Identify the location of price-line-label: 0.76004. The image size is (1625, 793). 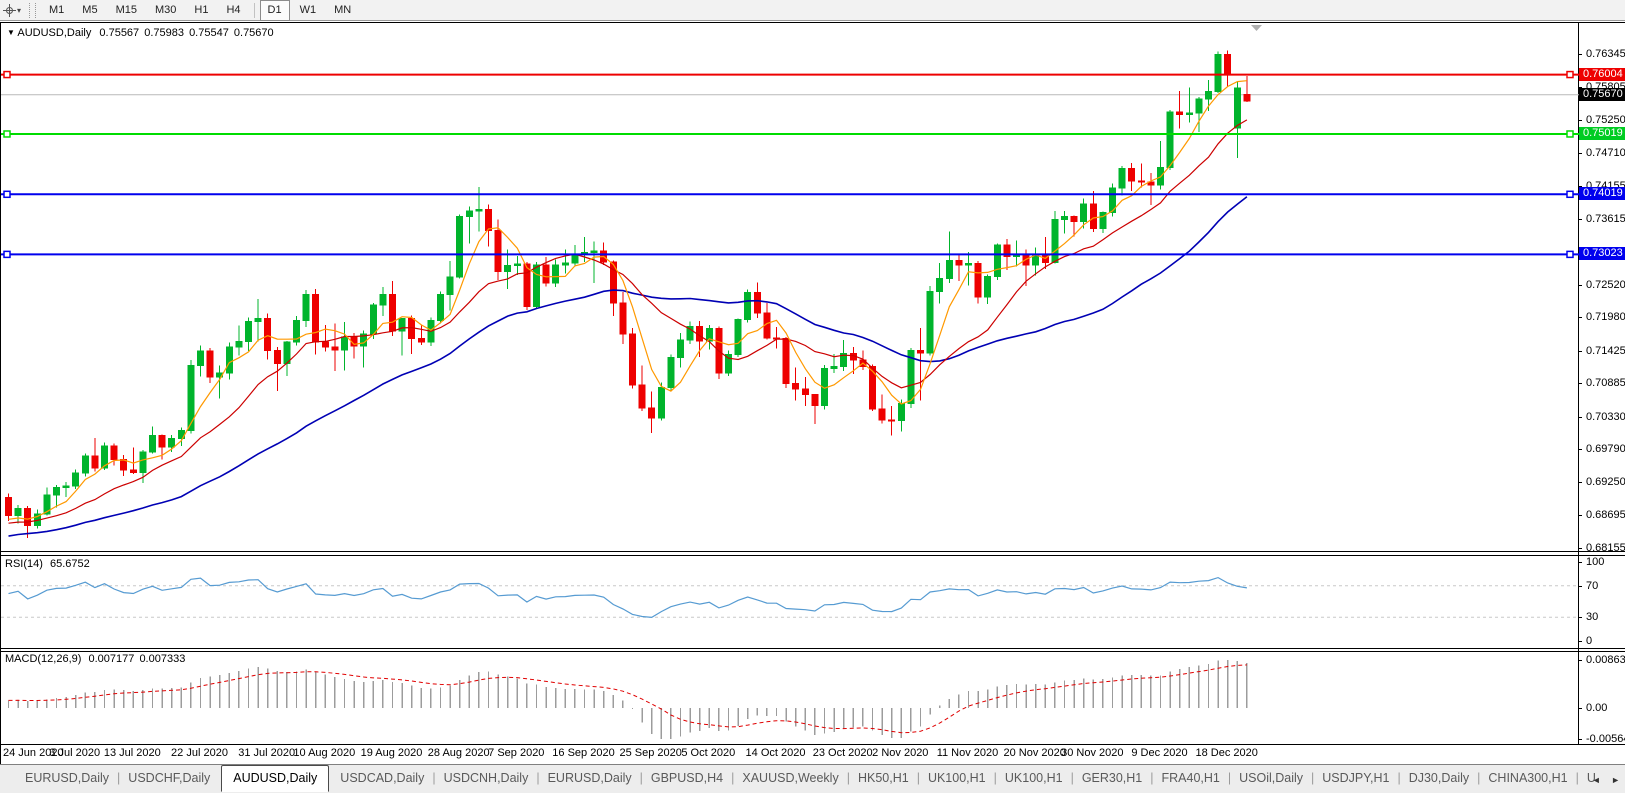
(1602, 74).